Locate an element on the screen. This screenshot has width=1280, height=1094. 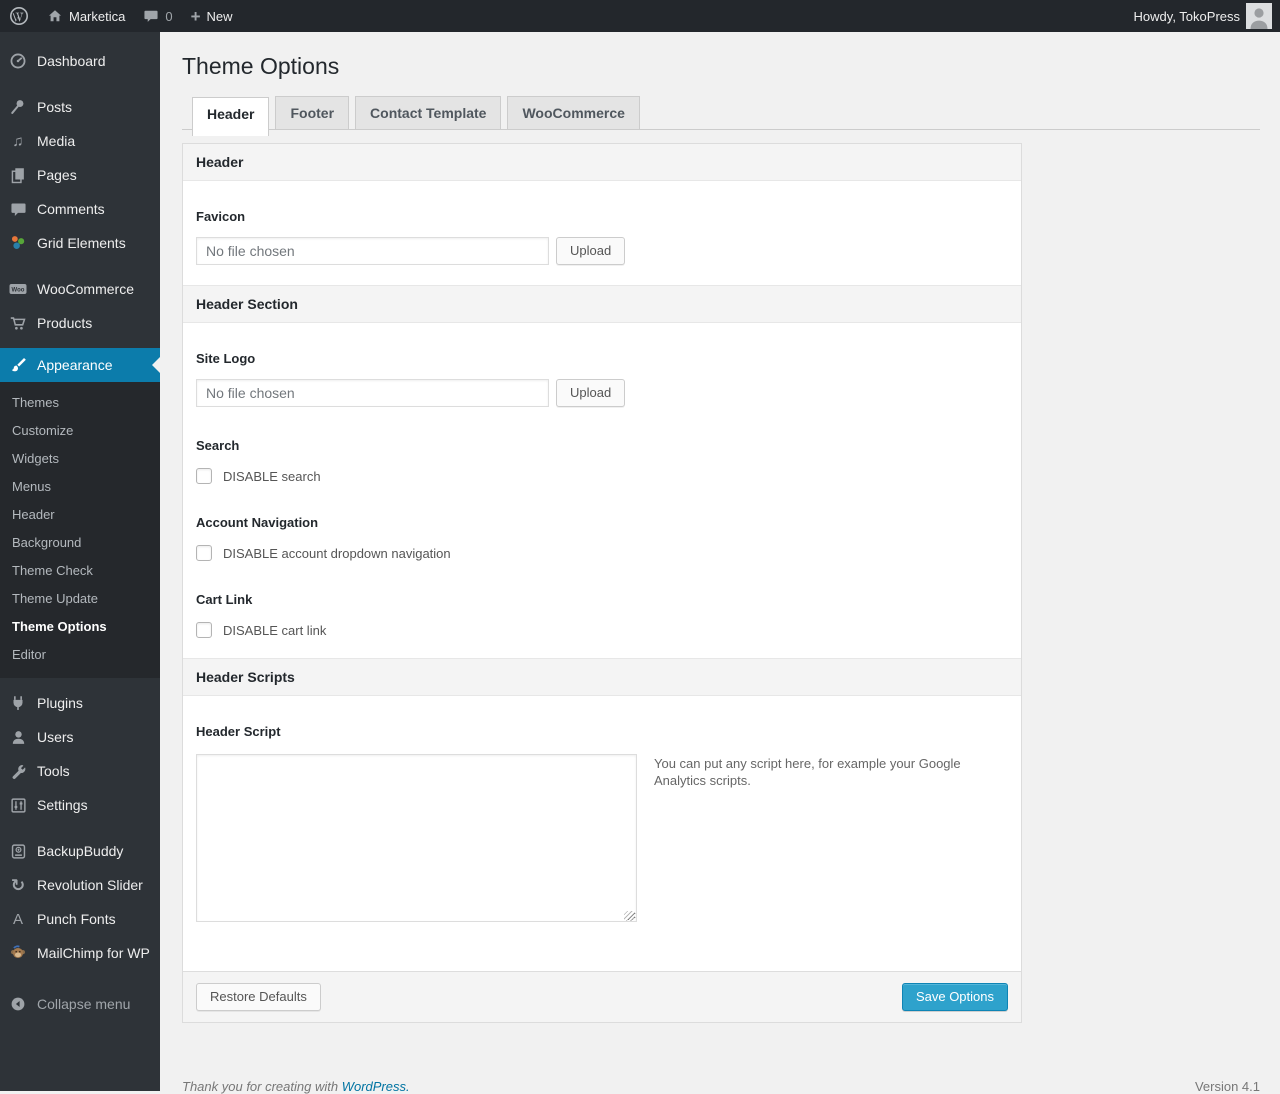
account-menu: Howdy, TokoPress is located at coordinates (1200, 16).